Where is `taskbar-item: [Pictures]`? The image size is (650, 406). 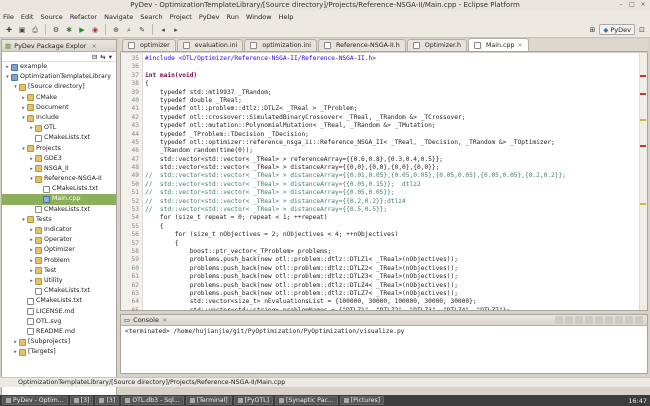 taskbar-item: [Pictures] is located at coordinates (362, 400).